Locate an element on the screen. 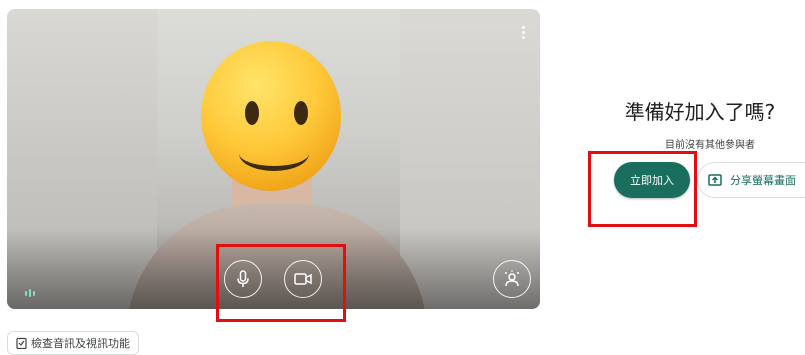  preview-bottom-shadow is located at coordinates (273, 269).